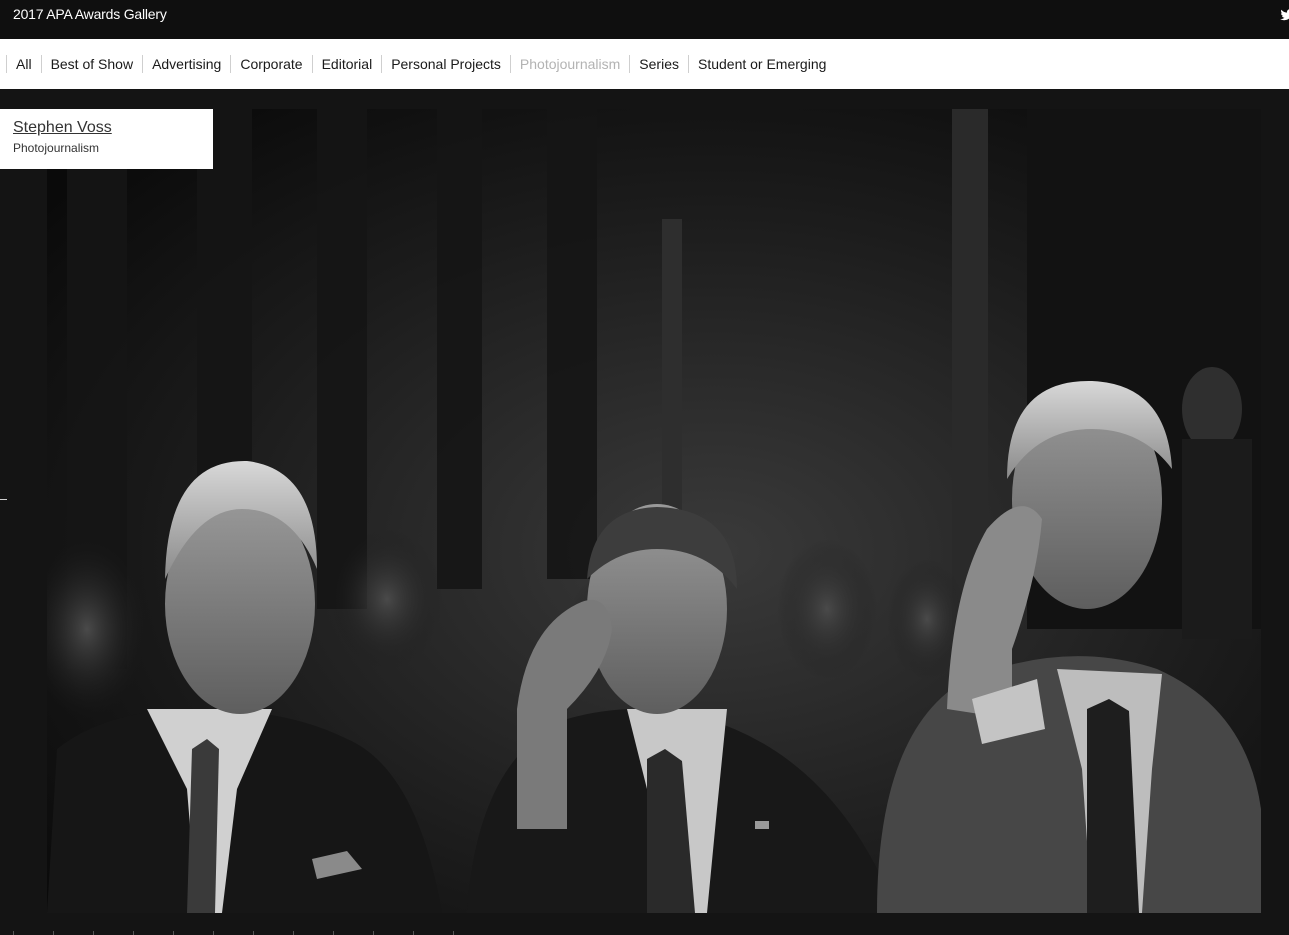 Image resolution: width=1289 pixels, height=935 pixels. Describe the element at coordinates (90, 14) in the screenshot. I see `site-title: 2017 APA Awards Gallery` at that location.